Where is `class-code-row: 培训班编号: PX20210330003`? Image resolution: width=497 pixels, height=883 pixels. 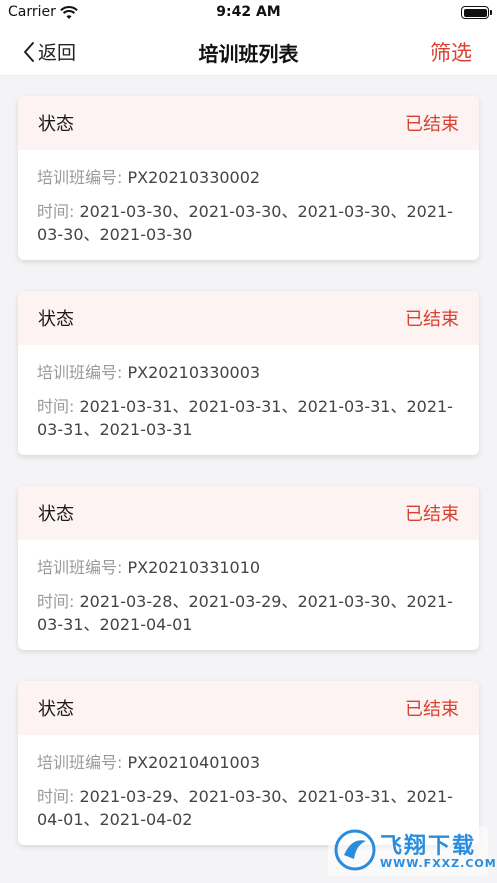
class-code-row: 培训班编号: PX20210330003 is located at coordinates (249, 372).